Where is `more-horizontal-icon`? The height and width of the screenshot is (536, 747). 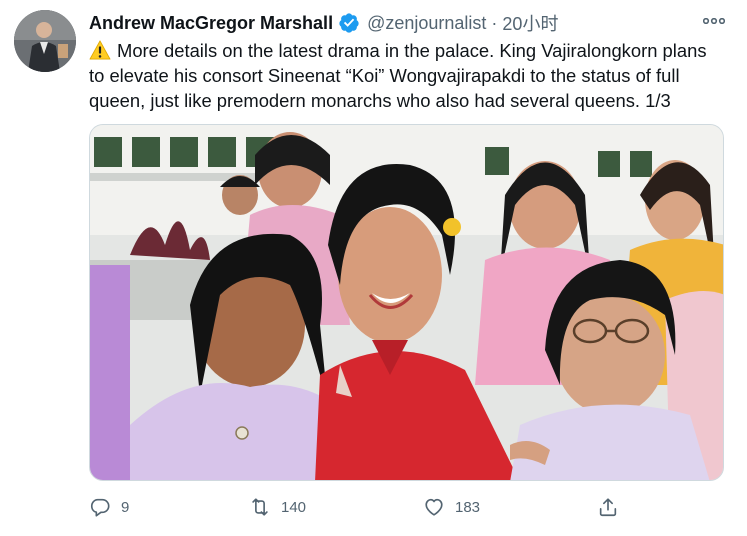
more-horizontal-icon is located at coordinates (714, 21).